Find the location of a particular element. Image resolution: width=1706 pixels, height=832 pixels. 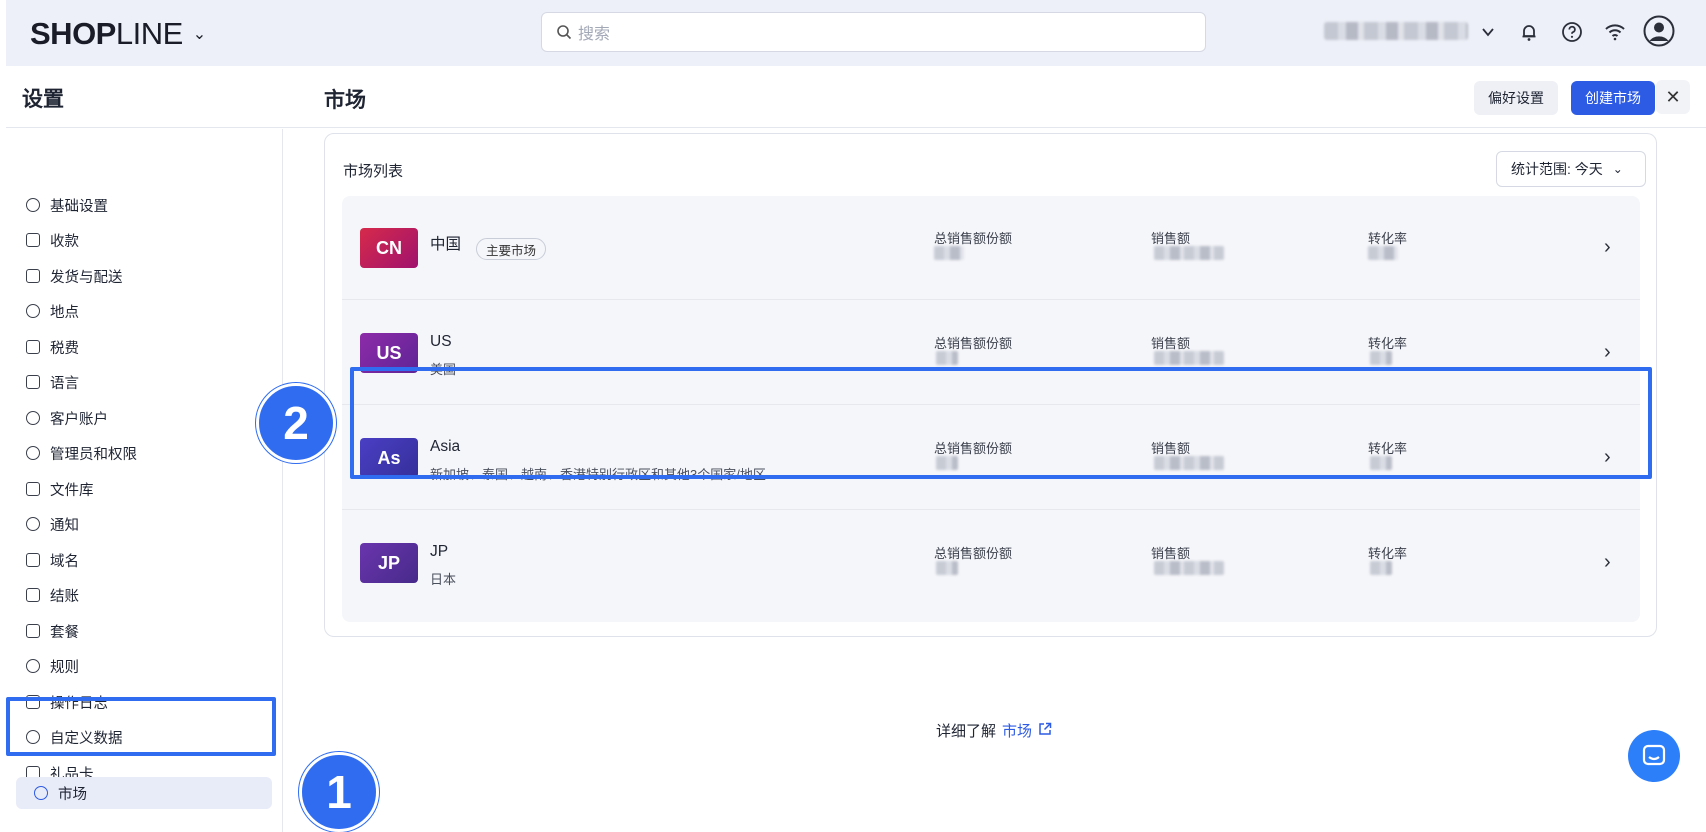

market-row-jp: JP JP 日本 总销售额份额 销售额 转化率 › is located at coordinates (991, 563).